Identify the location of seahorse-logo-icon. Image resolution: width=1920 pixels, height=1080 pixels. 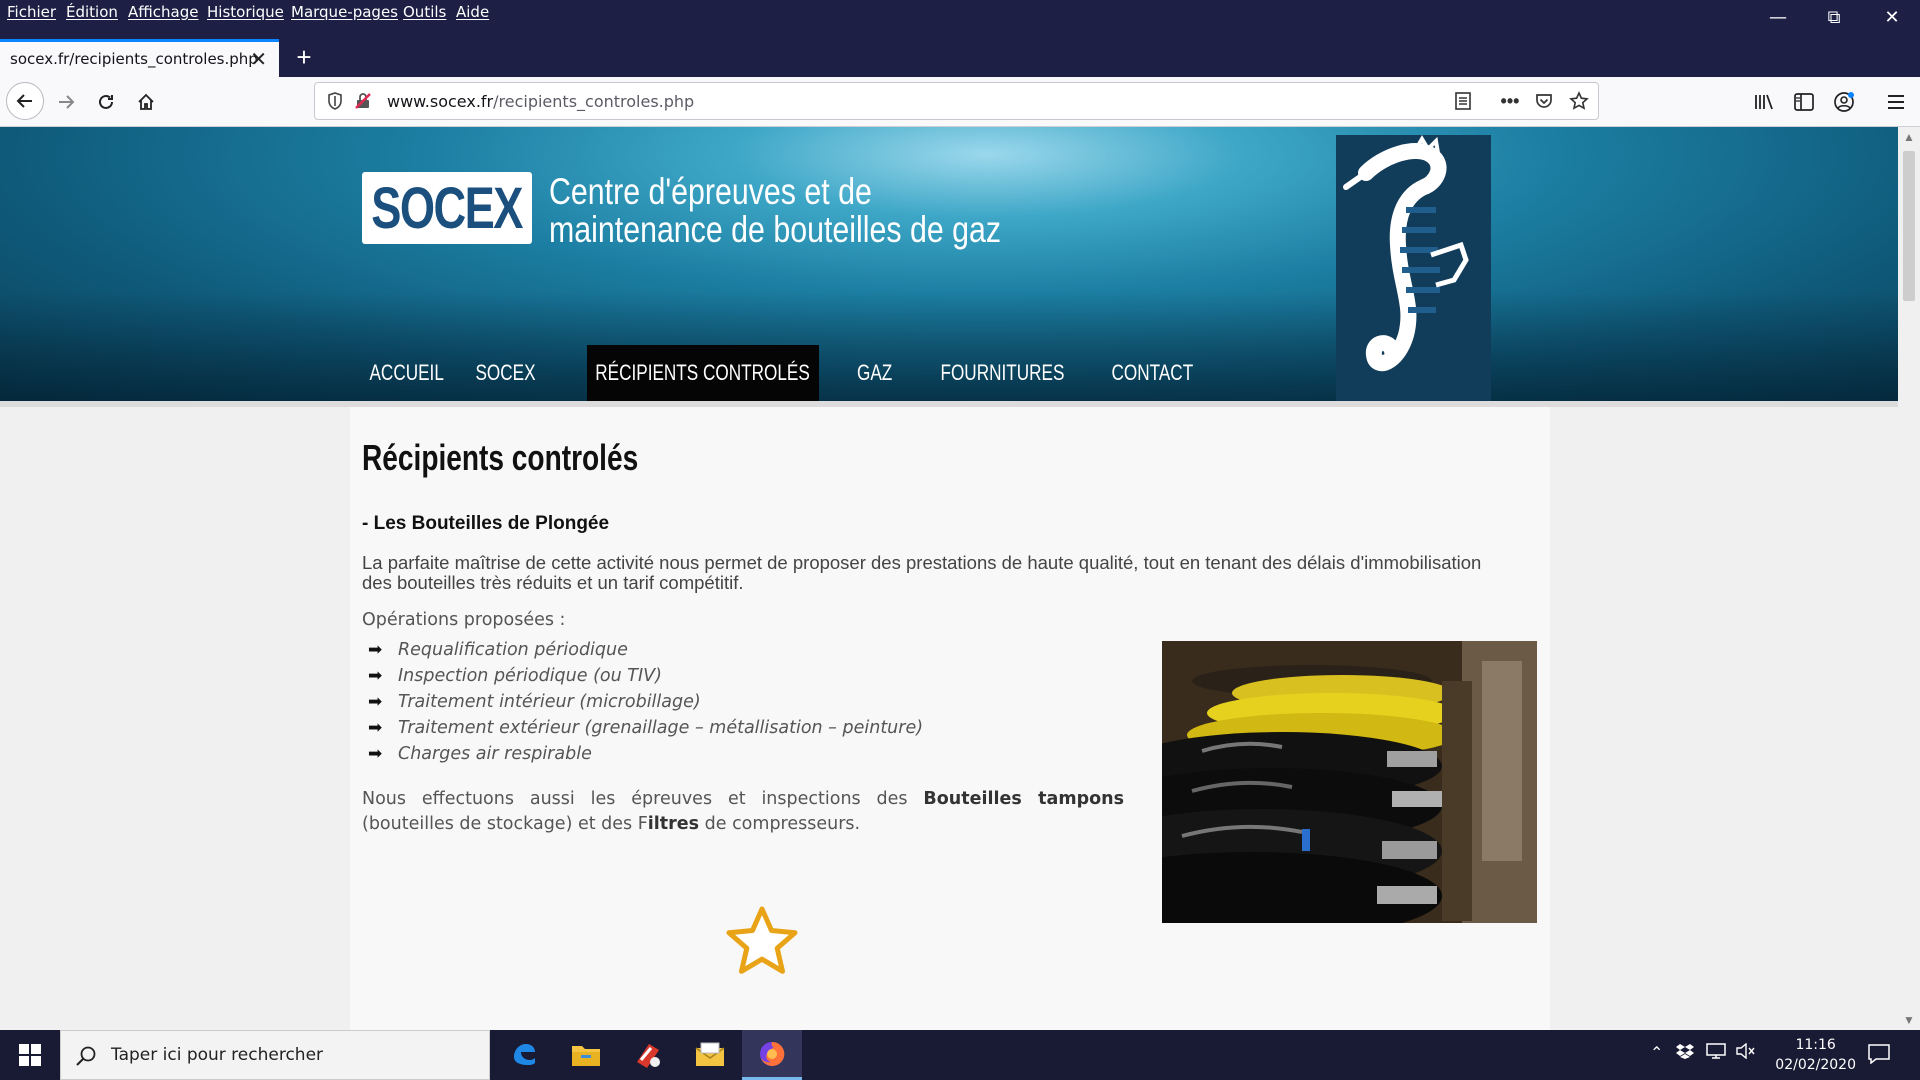
(1413, 268).